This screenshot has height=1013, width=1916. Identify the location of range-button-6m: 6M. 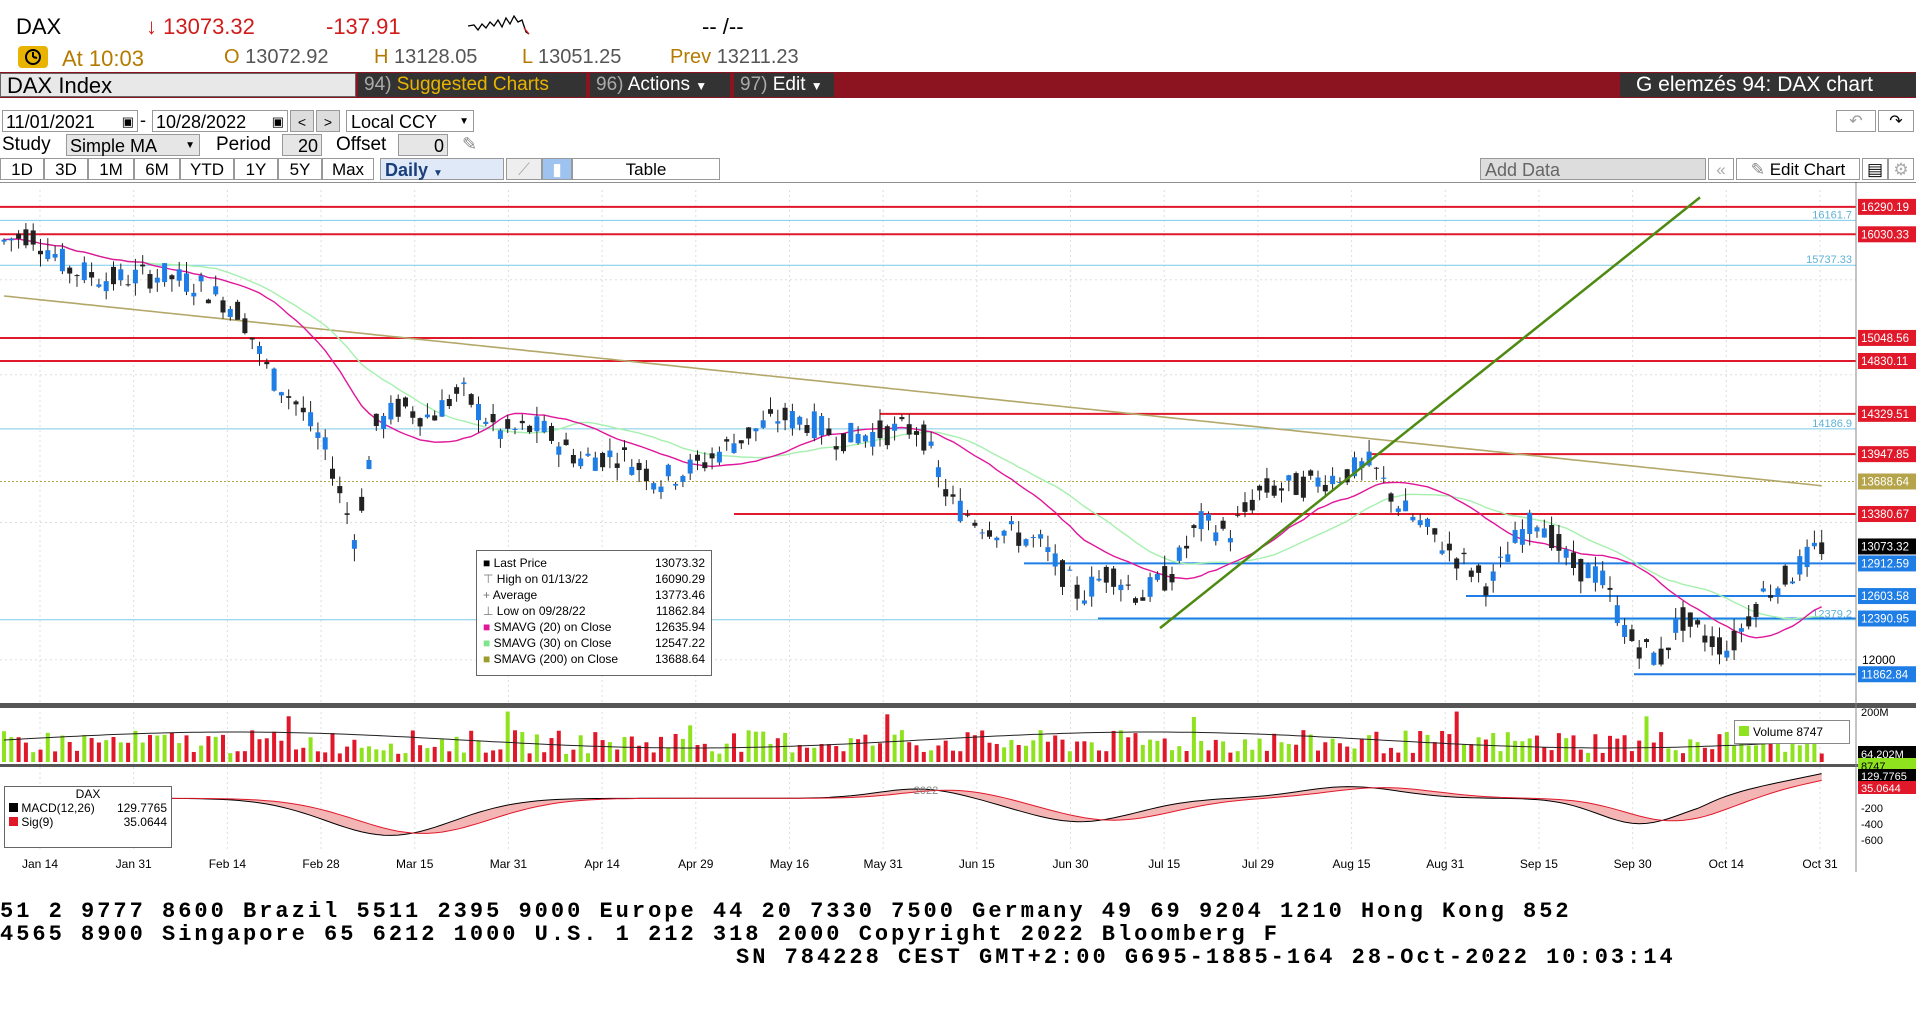
(157, 169).